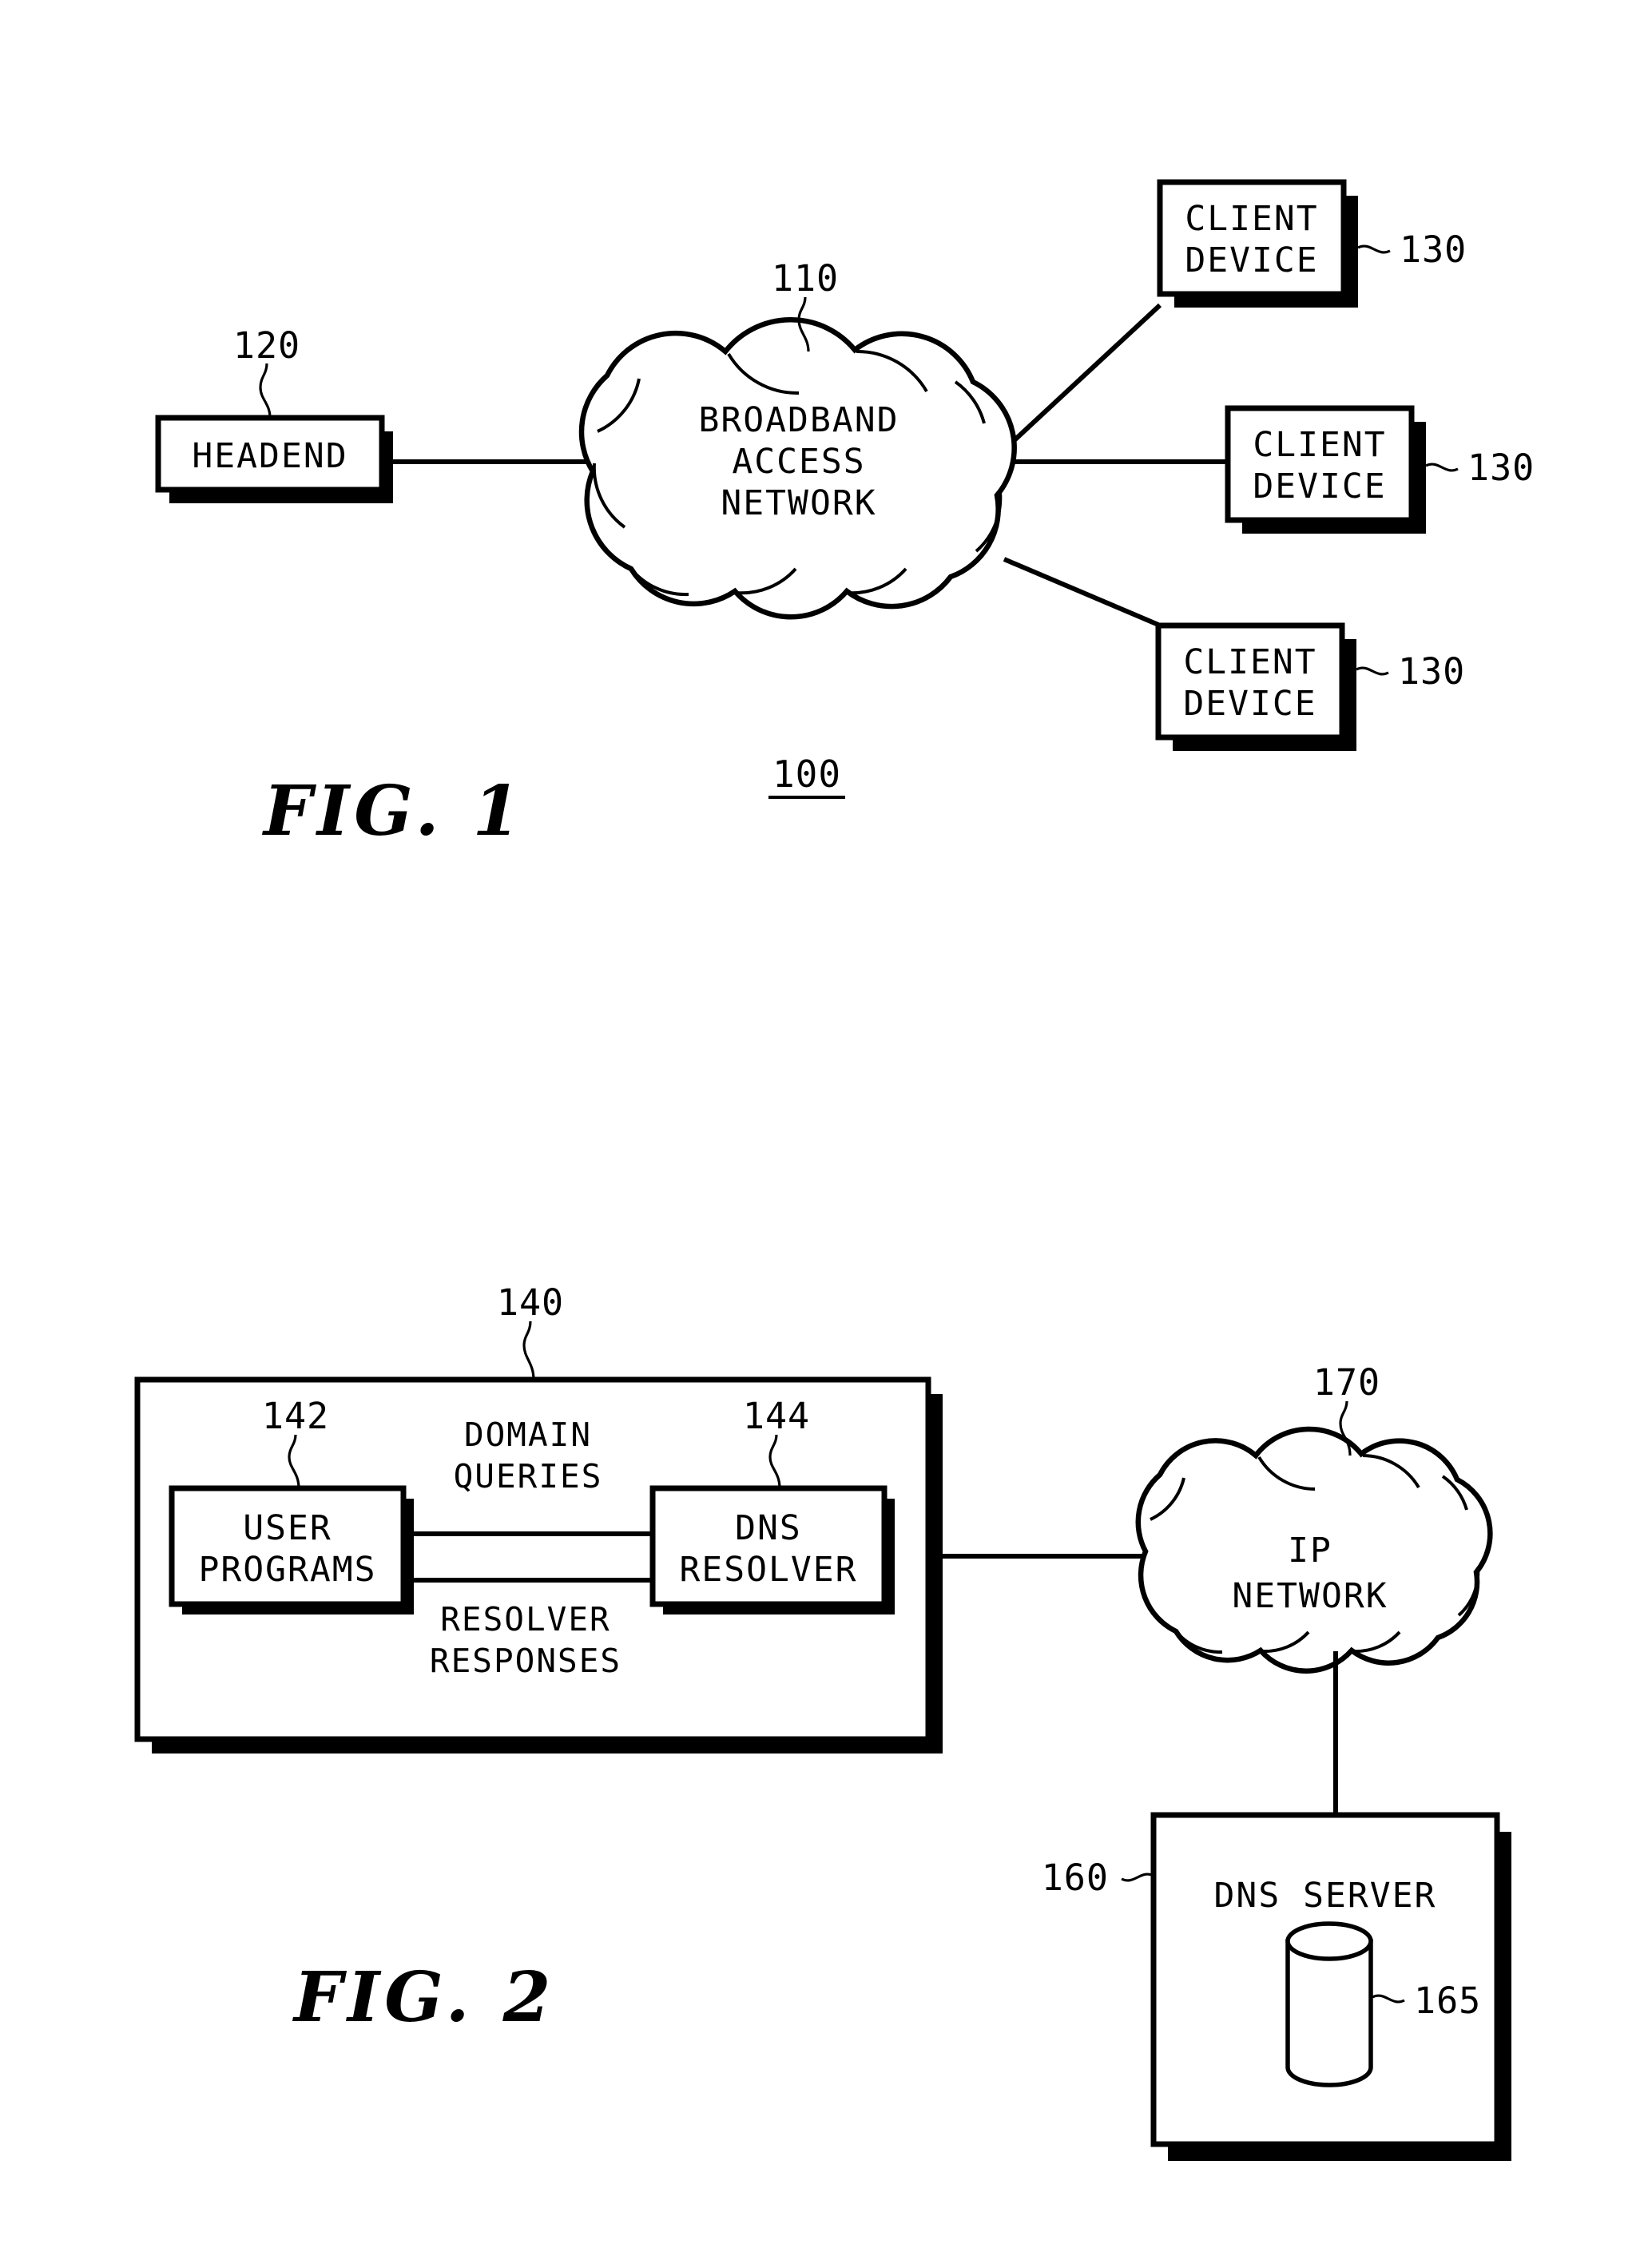  I want to click on ip-network-label-line1: IP, so click(1310, 1551).